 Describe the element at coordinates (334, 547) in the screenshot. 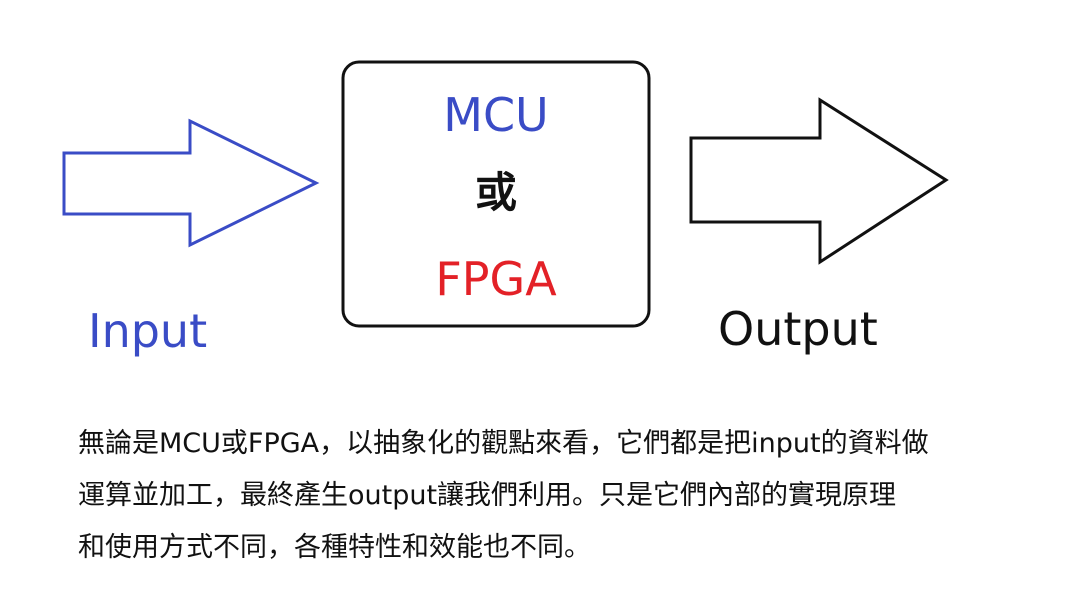

I see `description-line: 和使用方式不同，各種特性和效能也不同。` at that location.